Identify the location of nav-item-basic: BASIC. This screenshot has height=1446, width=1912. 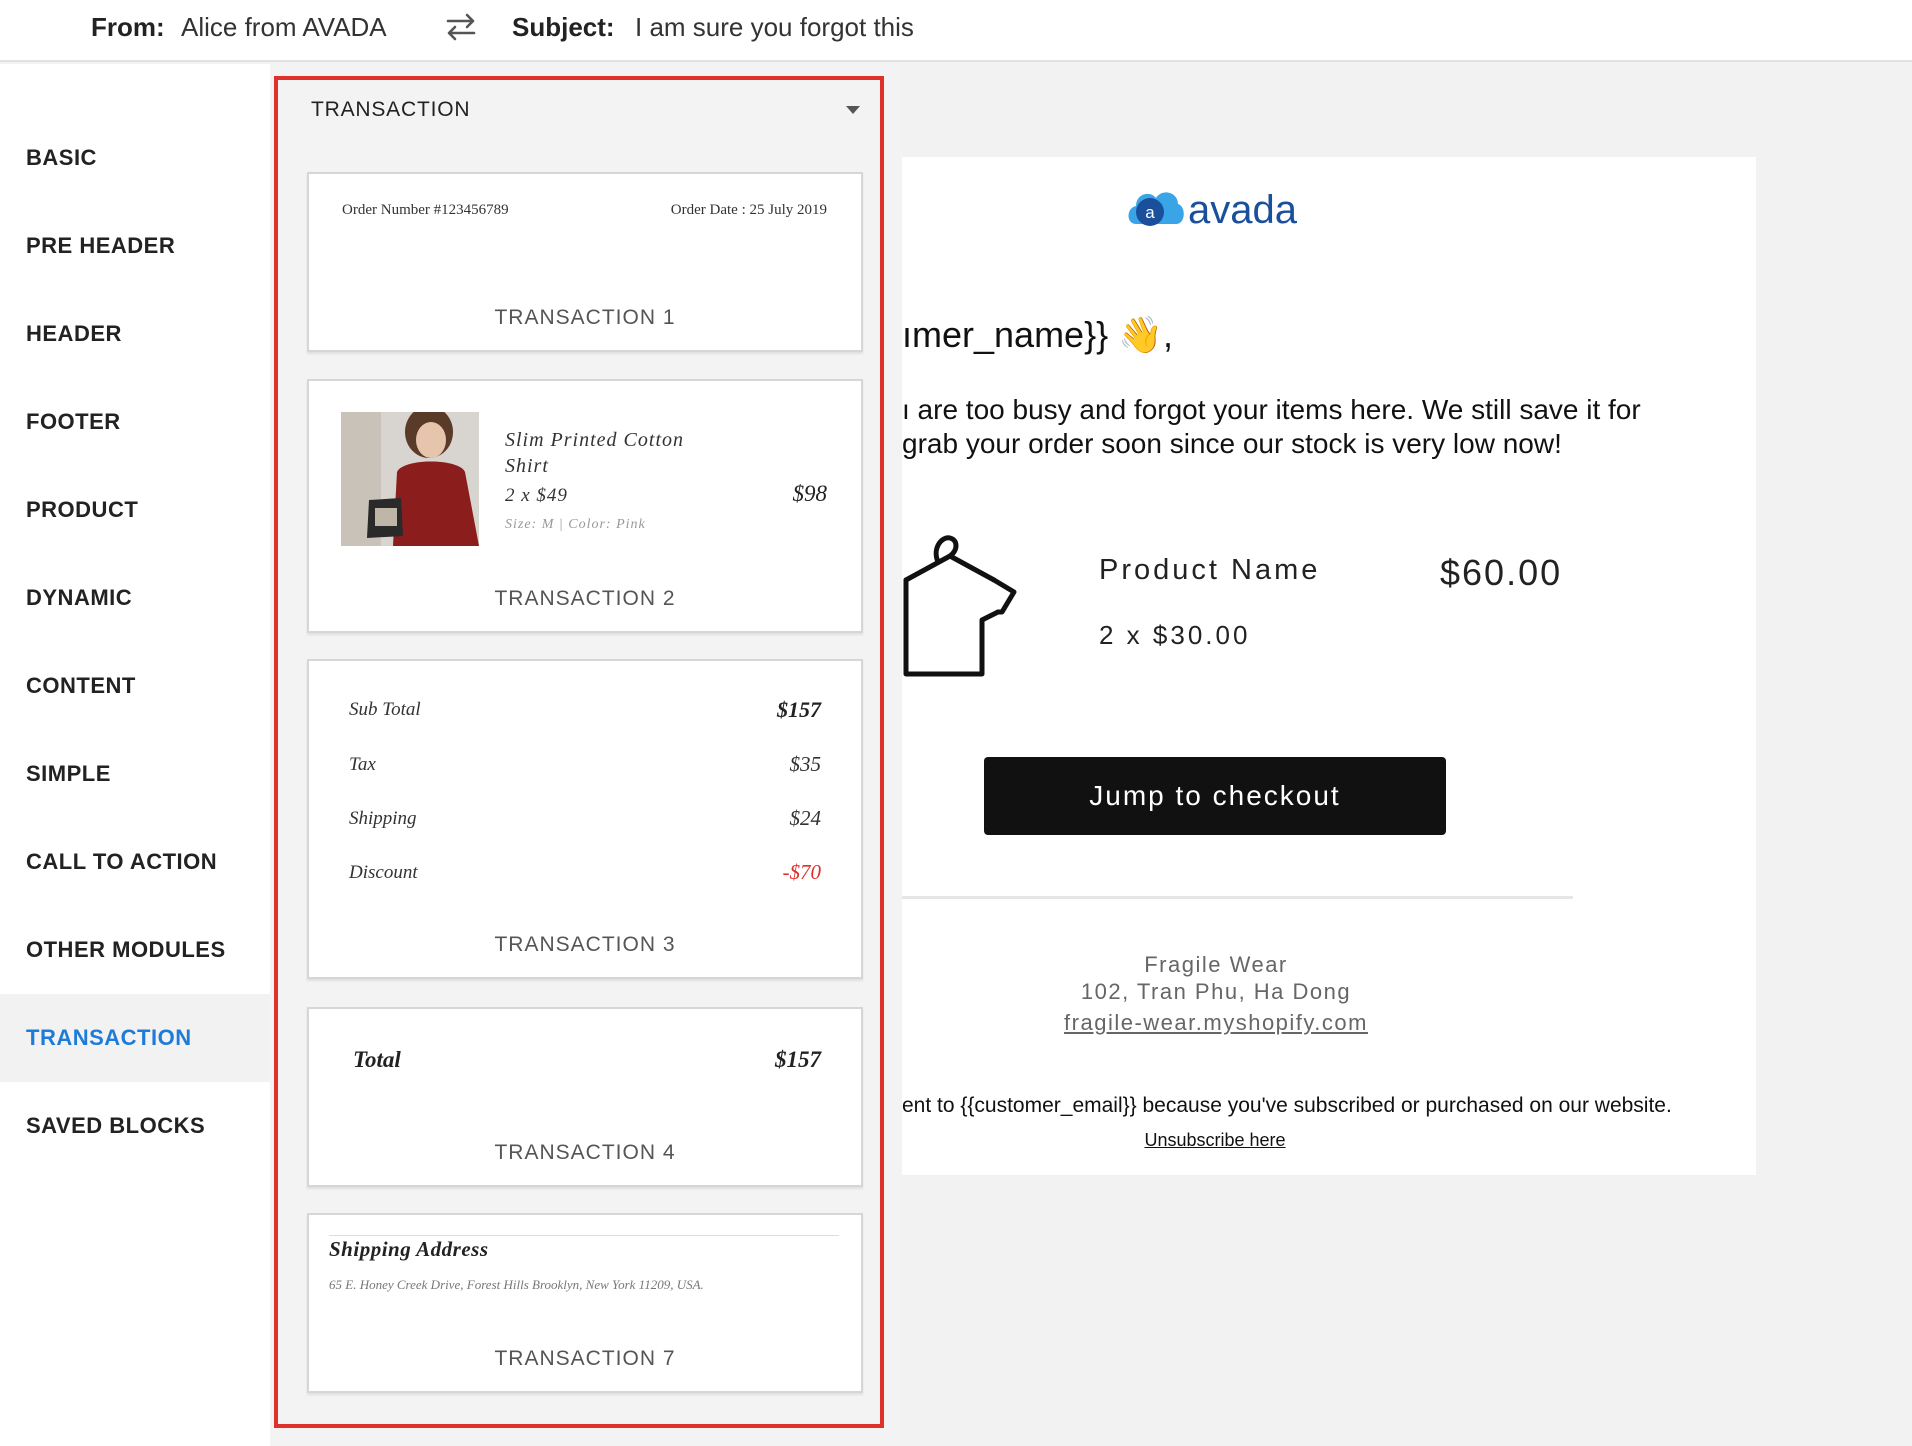
(135, 158).